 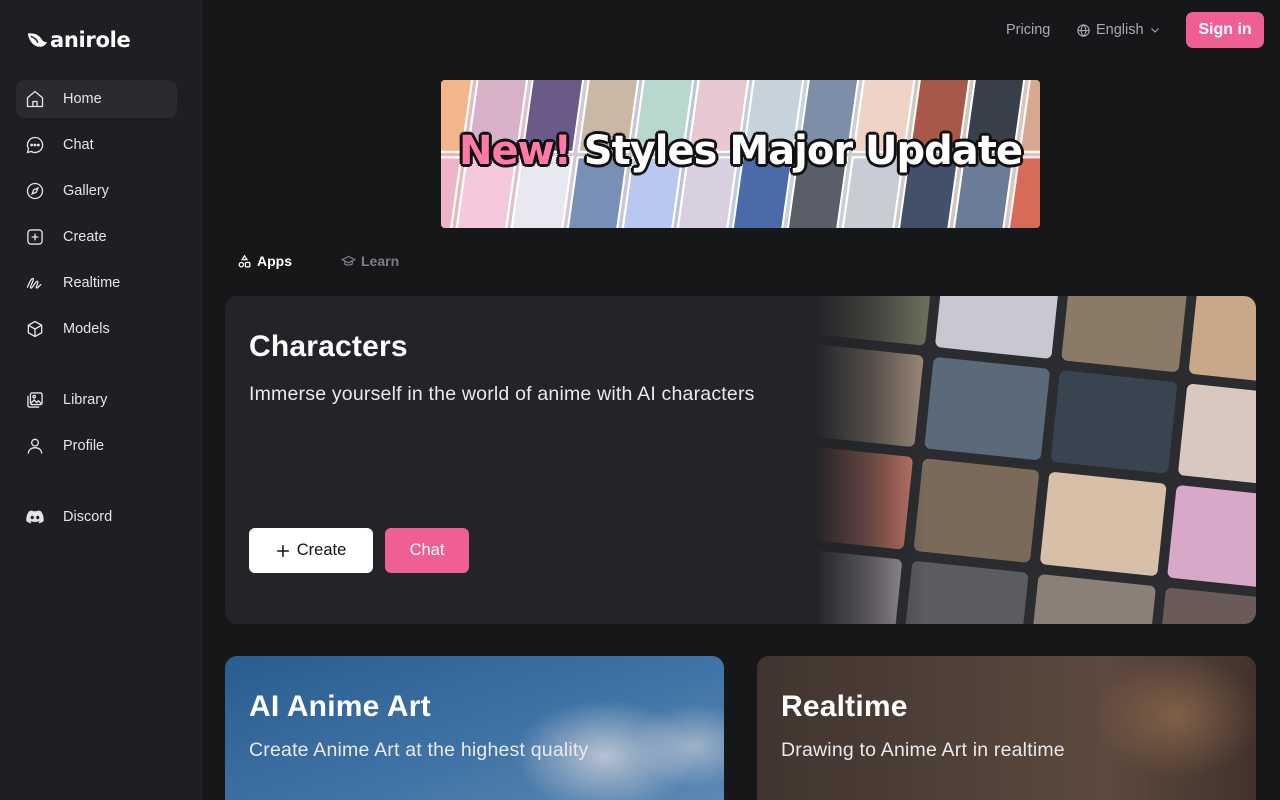 I want to click on user-icon, so click(x=35, y=446).